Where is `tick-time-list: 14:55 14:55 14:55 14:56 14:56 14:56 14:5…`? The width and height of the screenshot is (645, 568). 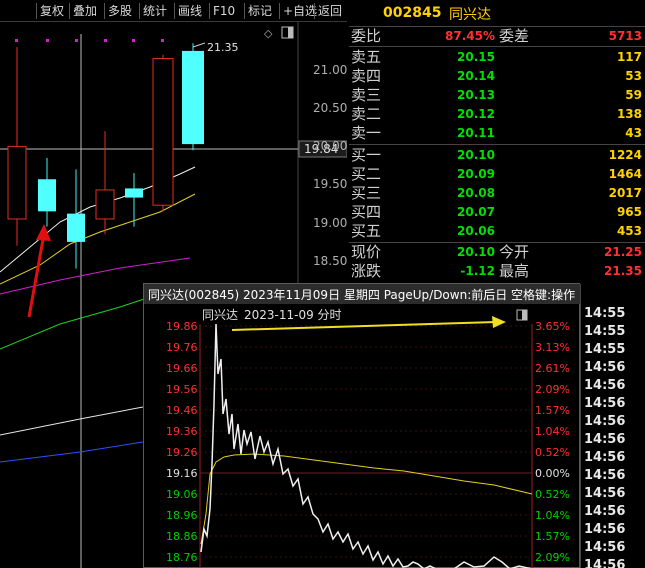 tick-time-list: 14:55 14:55 14:55 14:56 14:56 14:56 14:5… is located at coordinates (612, 426).